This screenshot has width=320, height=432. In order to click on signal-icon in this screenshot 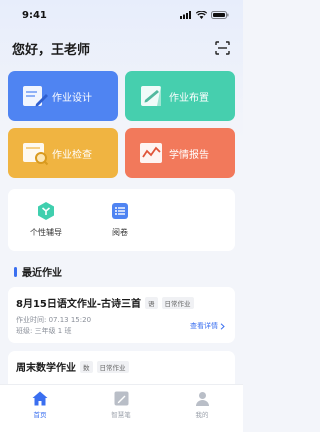, I will do `click(185, 15)`.